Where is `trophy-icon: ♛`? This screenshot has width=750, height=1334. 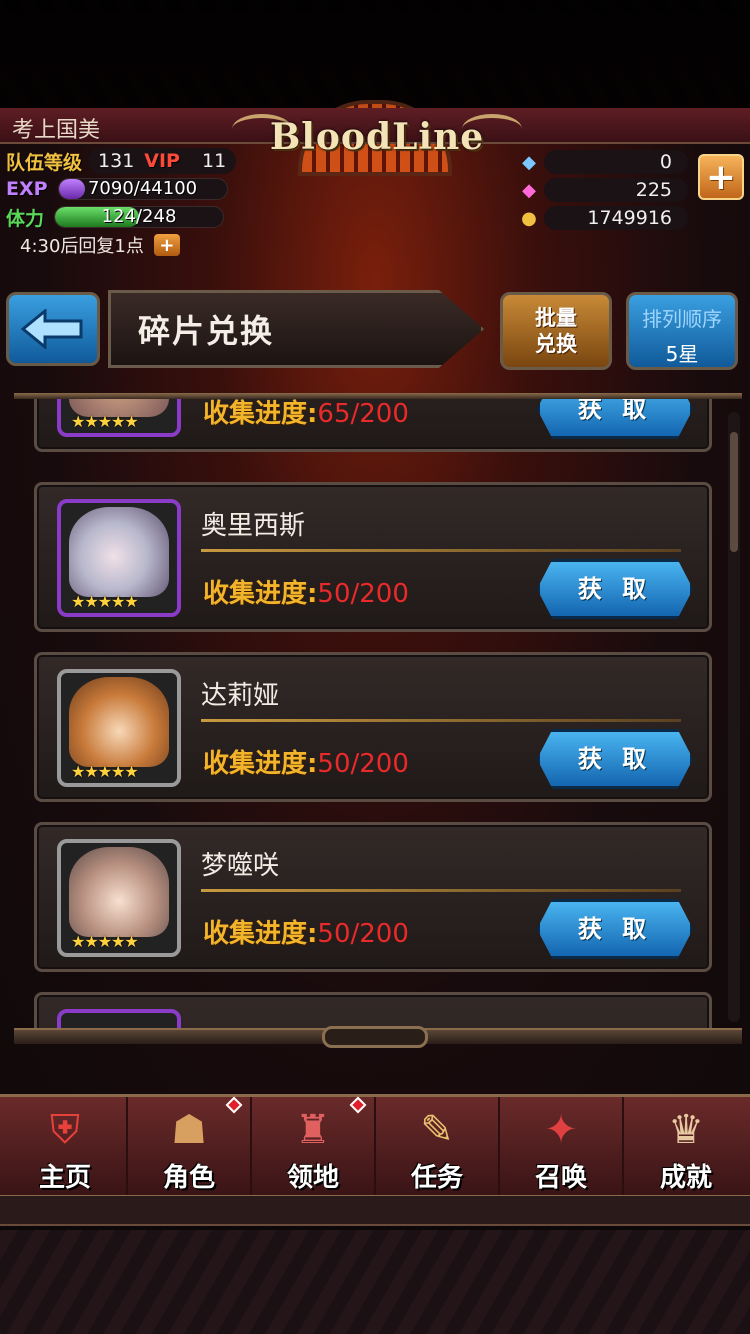 trophy-icon: ♛ is located at coordinates (686, 1130).